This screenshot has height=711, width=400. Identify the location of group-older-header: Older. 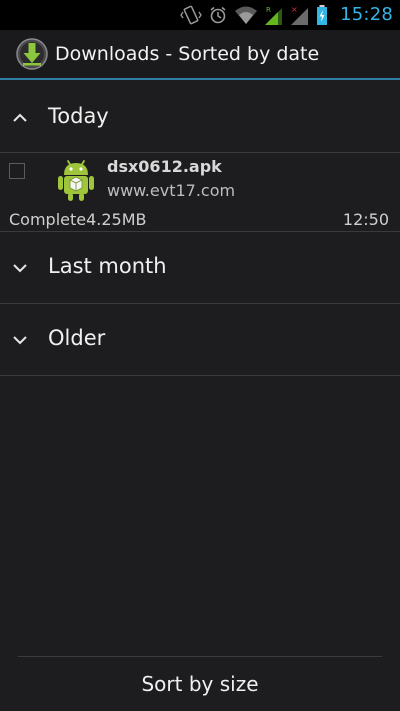
(200, 340).